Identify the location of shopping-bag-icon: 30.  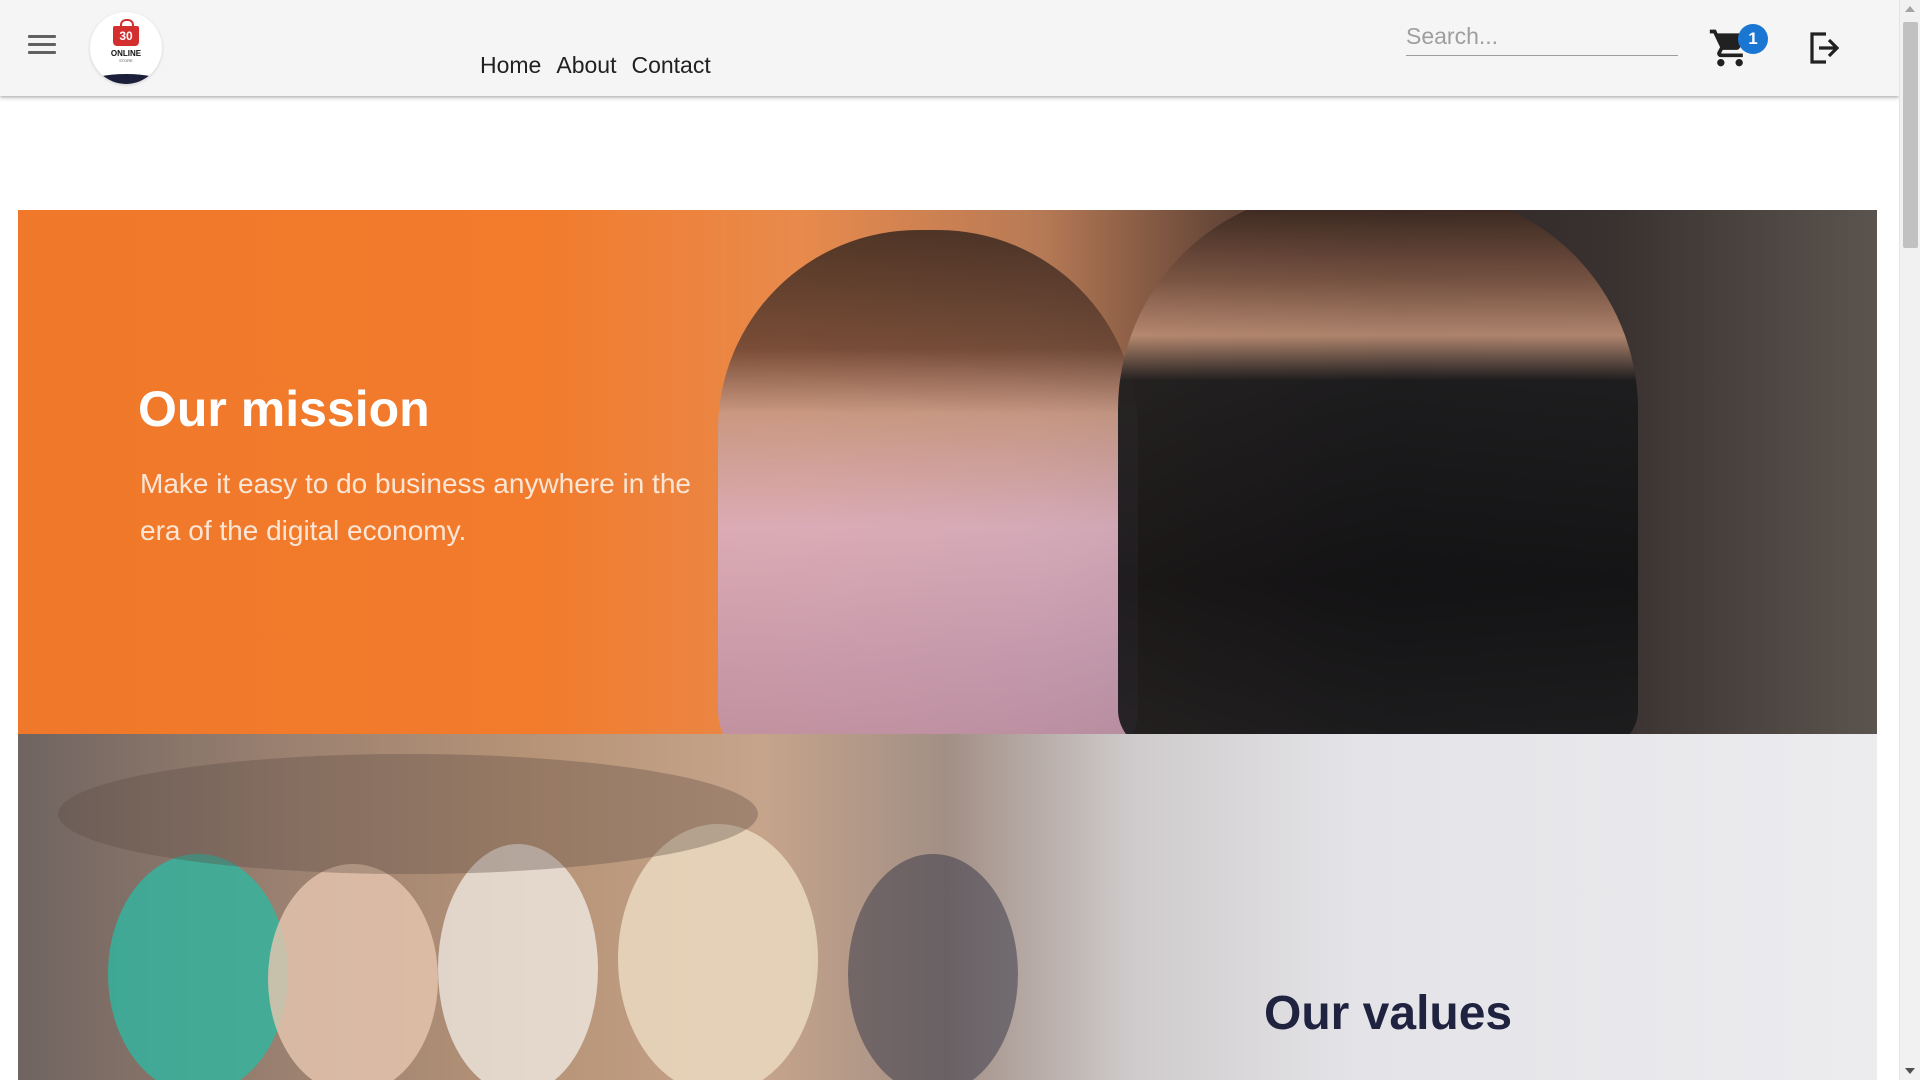
(126, 32).